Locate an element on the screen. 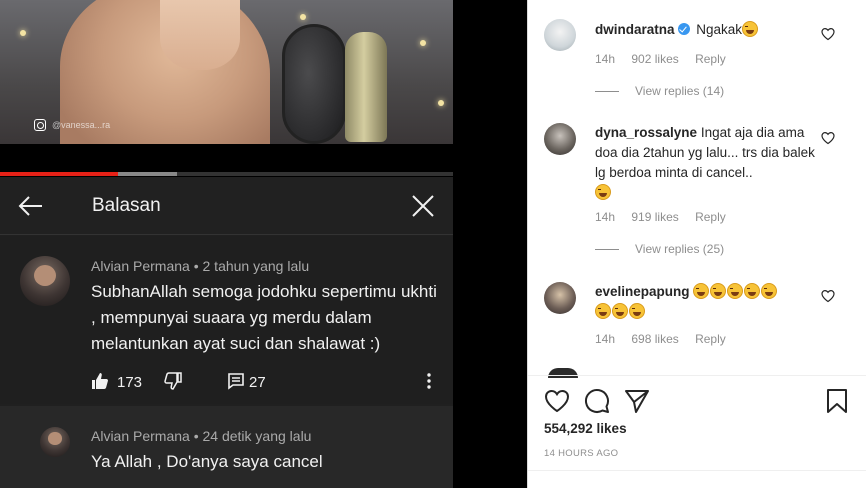 The height and width of the screenshot is (488, 866). like-count: 173 is located at coordinates (130, 382).